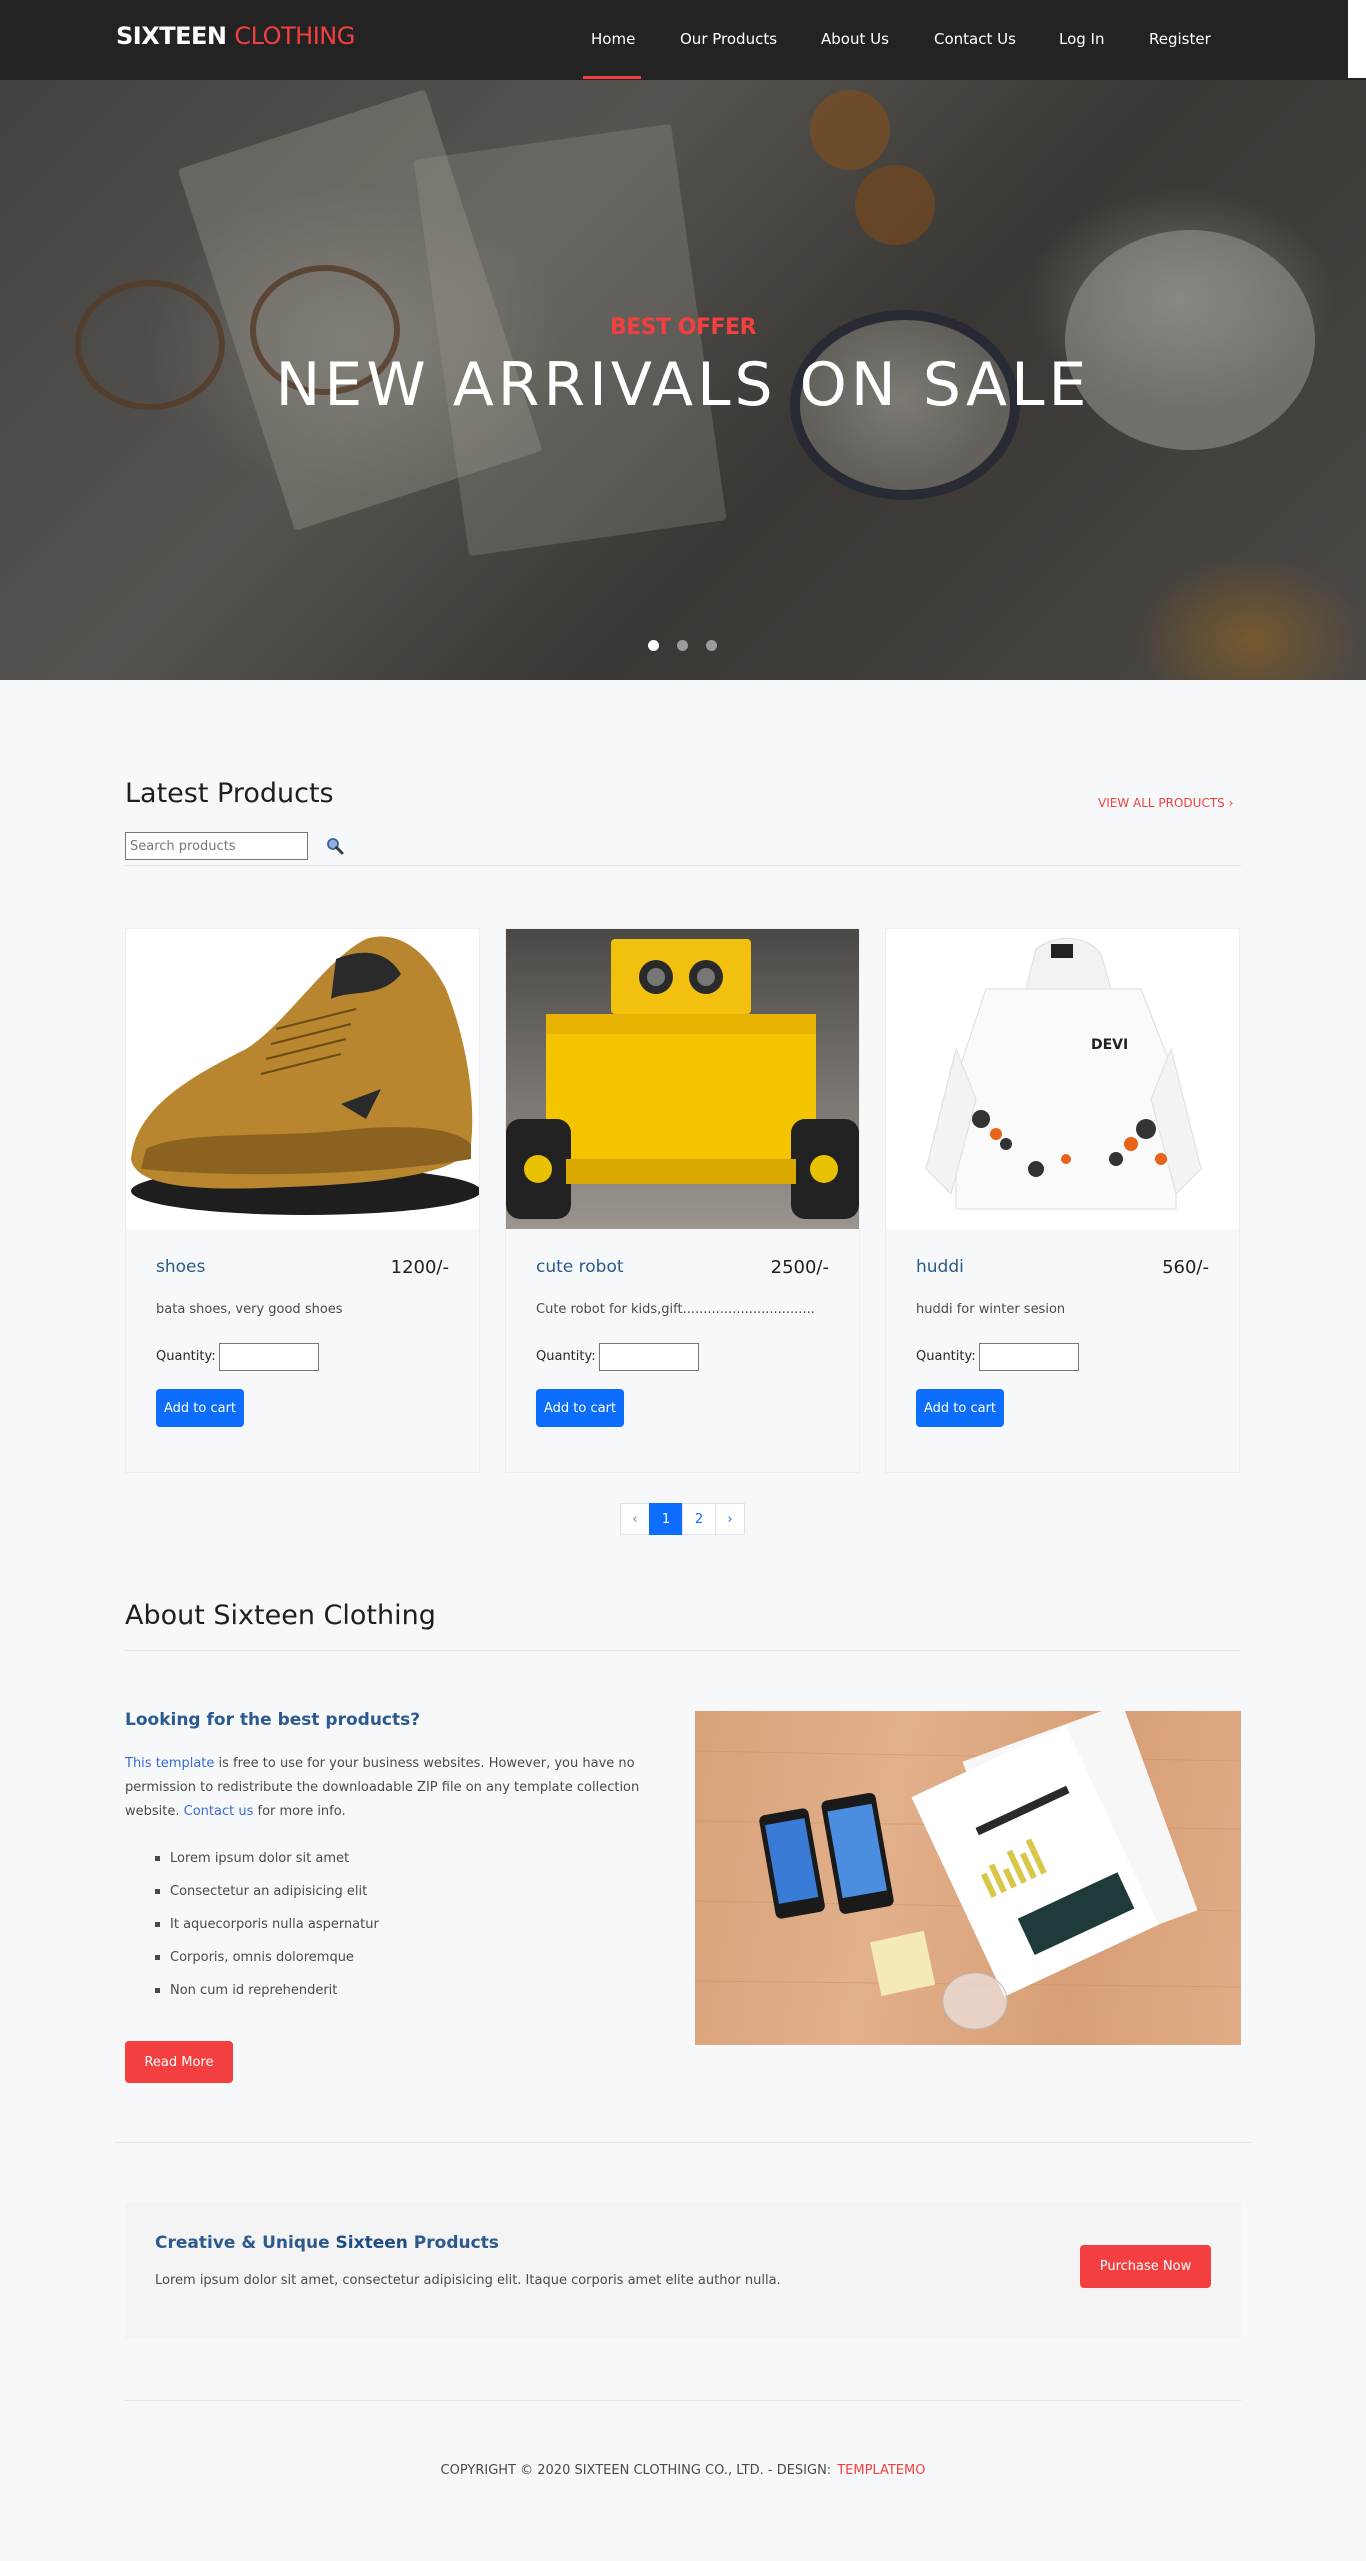  Describe the element at coordinates (219, 1811) in the screenshot. I see `contact-us-link: Contact us` at that location.